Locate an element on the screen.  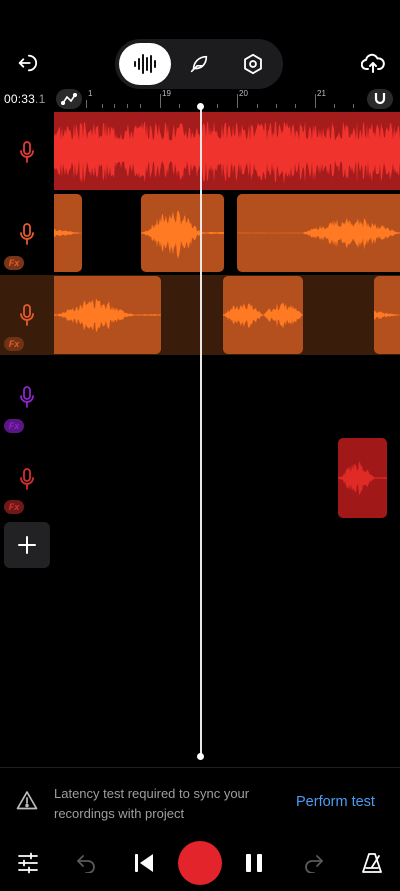
snap-toggle is located at coordinates (380, 99).